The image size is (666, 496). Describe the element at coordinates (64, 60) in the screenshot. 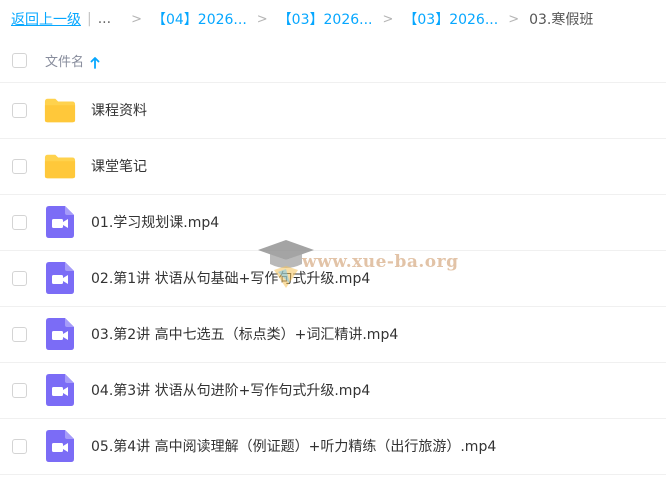

I see `column-header-filename: 文件名` at that location.